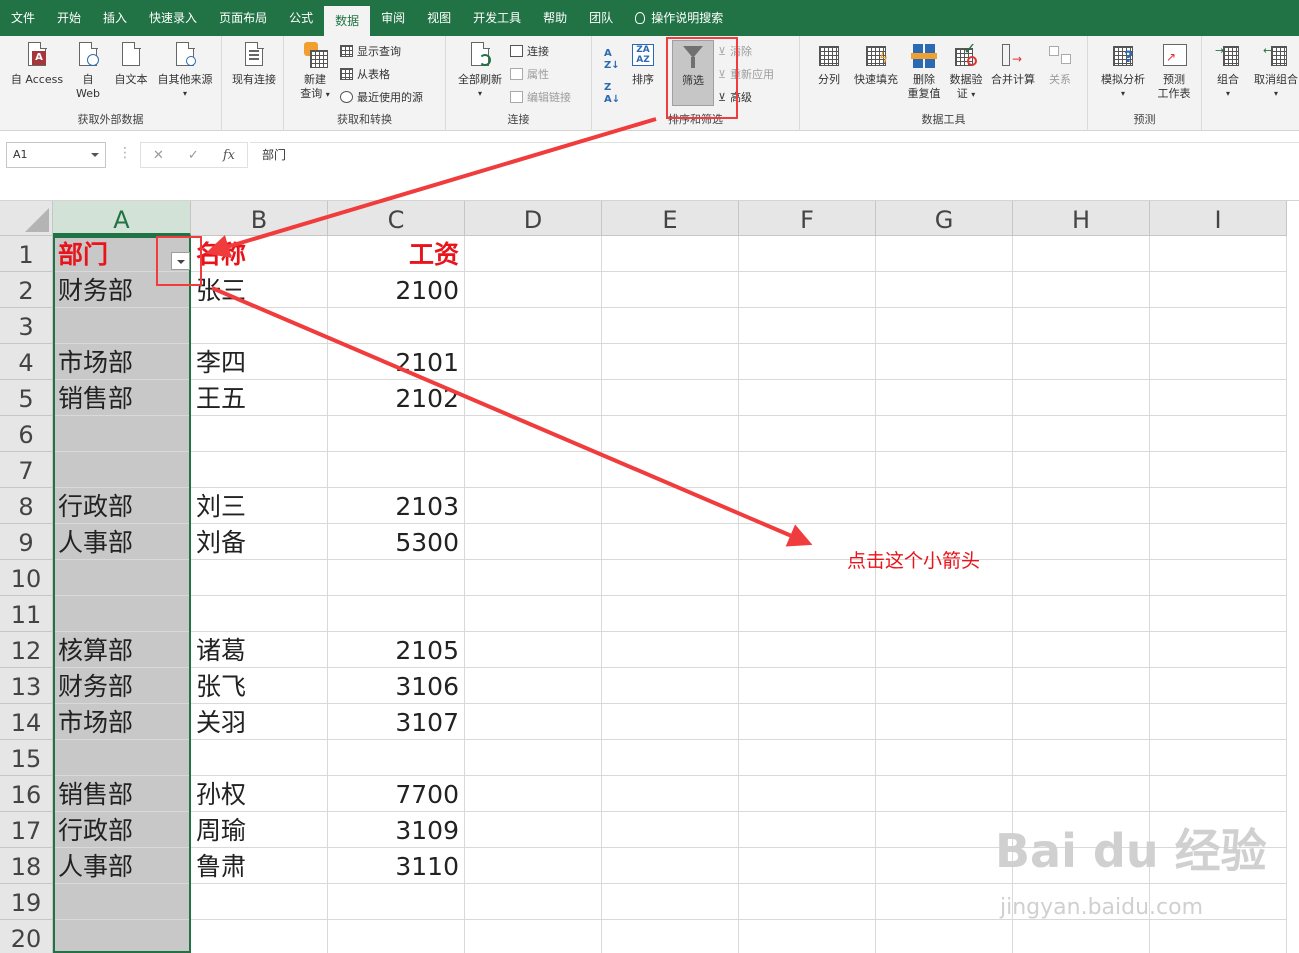 The width and height of the screenshot is (1299, 953). Describe the element at coordinates (829, 64) in the screenshot. I see `text-to-columns-button: 分列` at that location.